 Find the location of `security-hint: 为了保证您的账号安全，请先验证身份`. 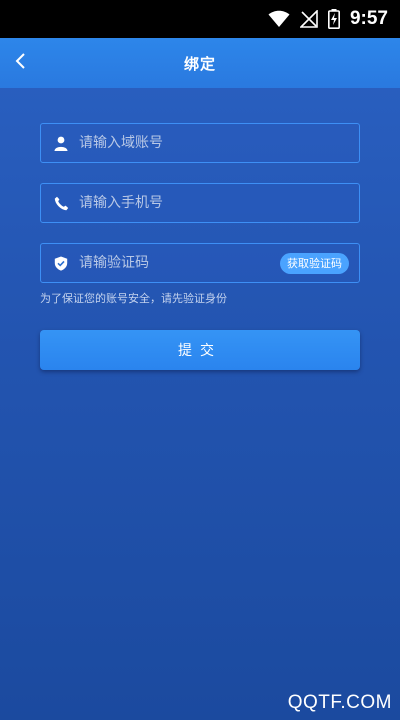

security-hint: 为了保证您的账号安全，请先验证身份 is located at coordinates (133, 298).